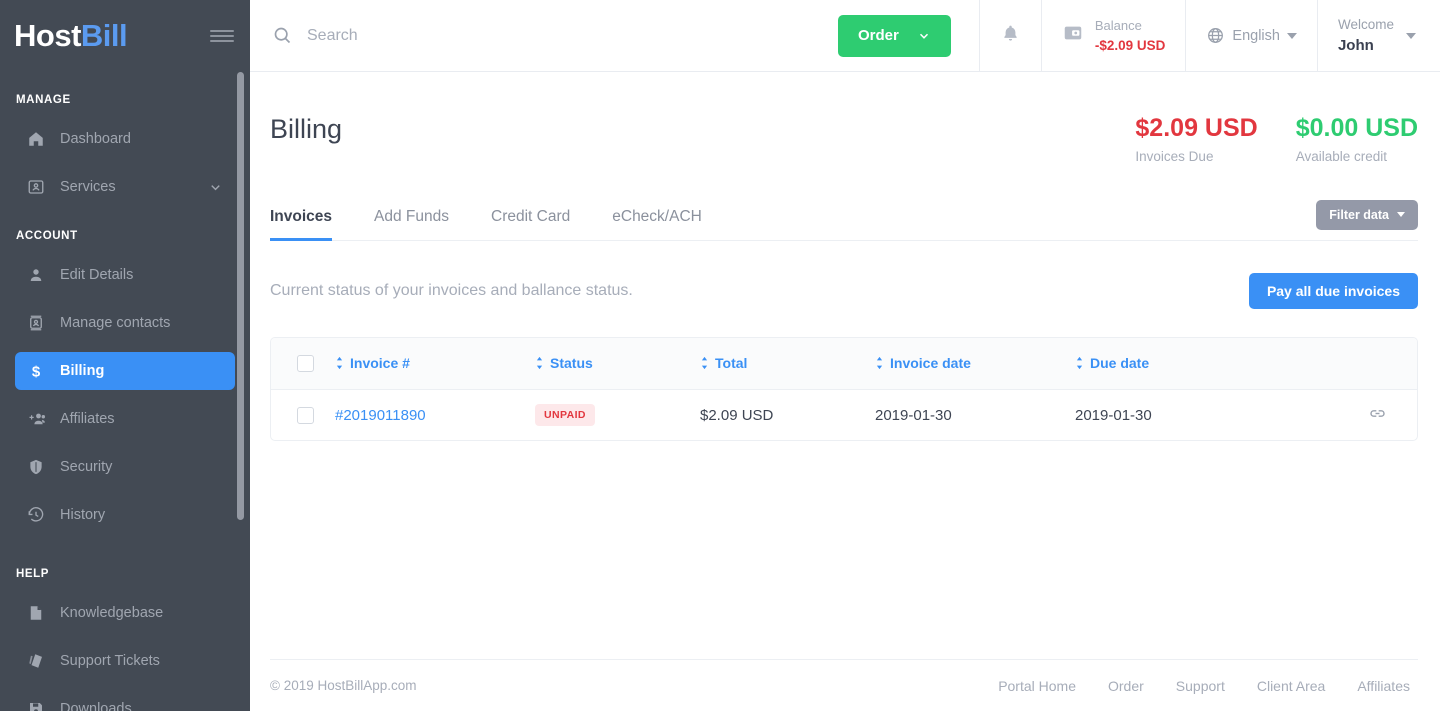  I want to click on top-bar: Order Balance -$2.09 USD, so click(845, 36).